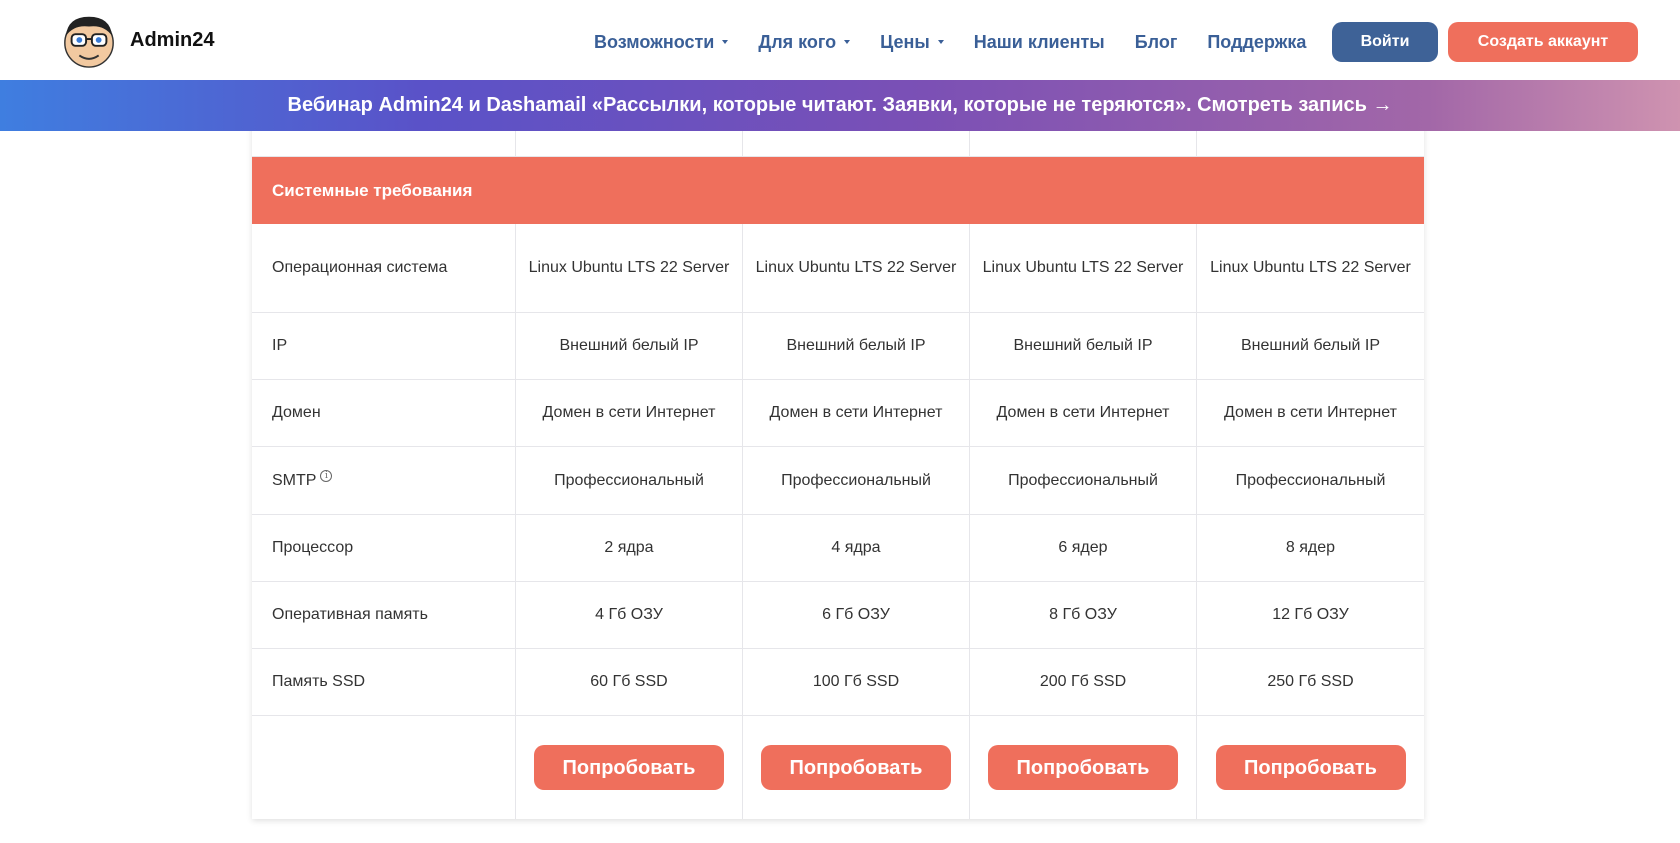 The width and height of the screenshot is (1680, 843). Describe the element at coordinates (838, 190) in the screenshot. I see `section-header: Системные требования` at that location.